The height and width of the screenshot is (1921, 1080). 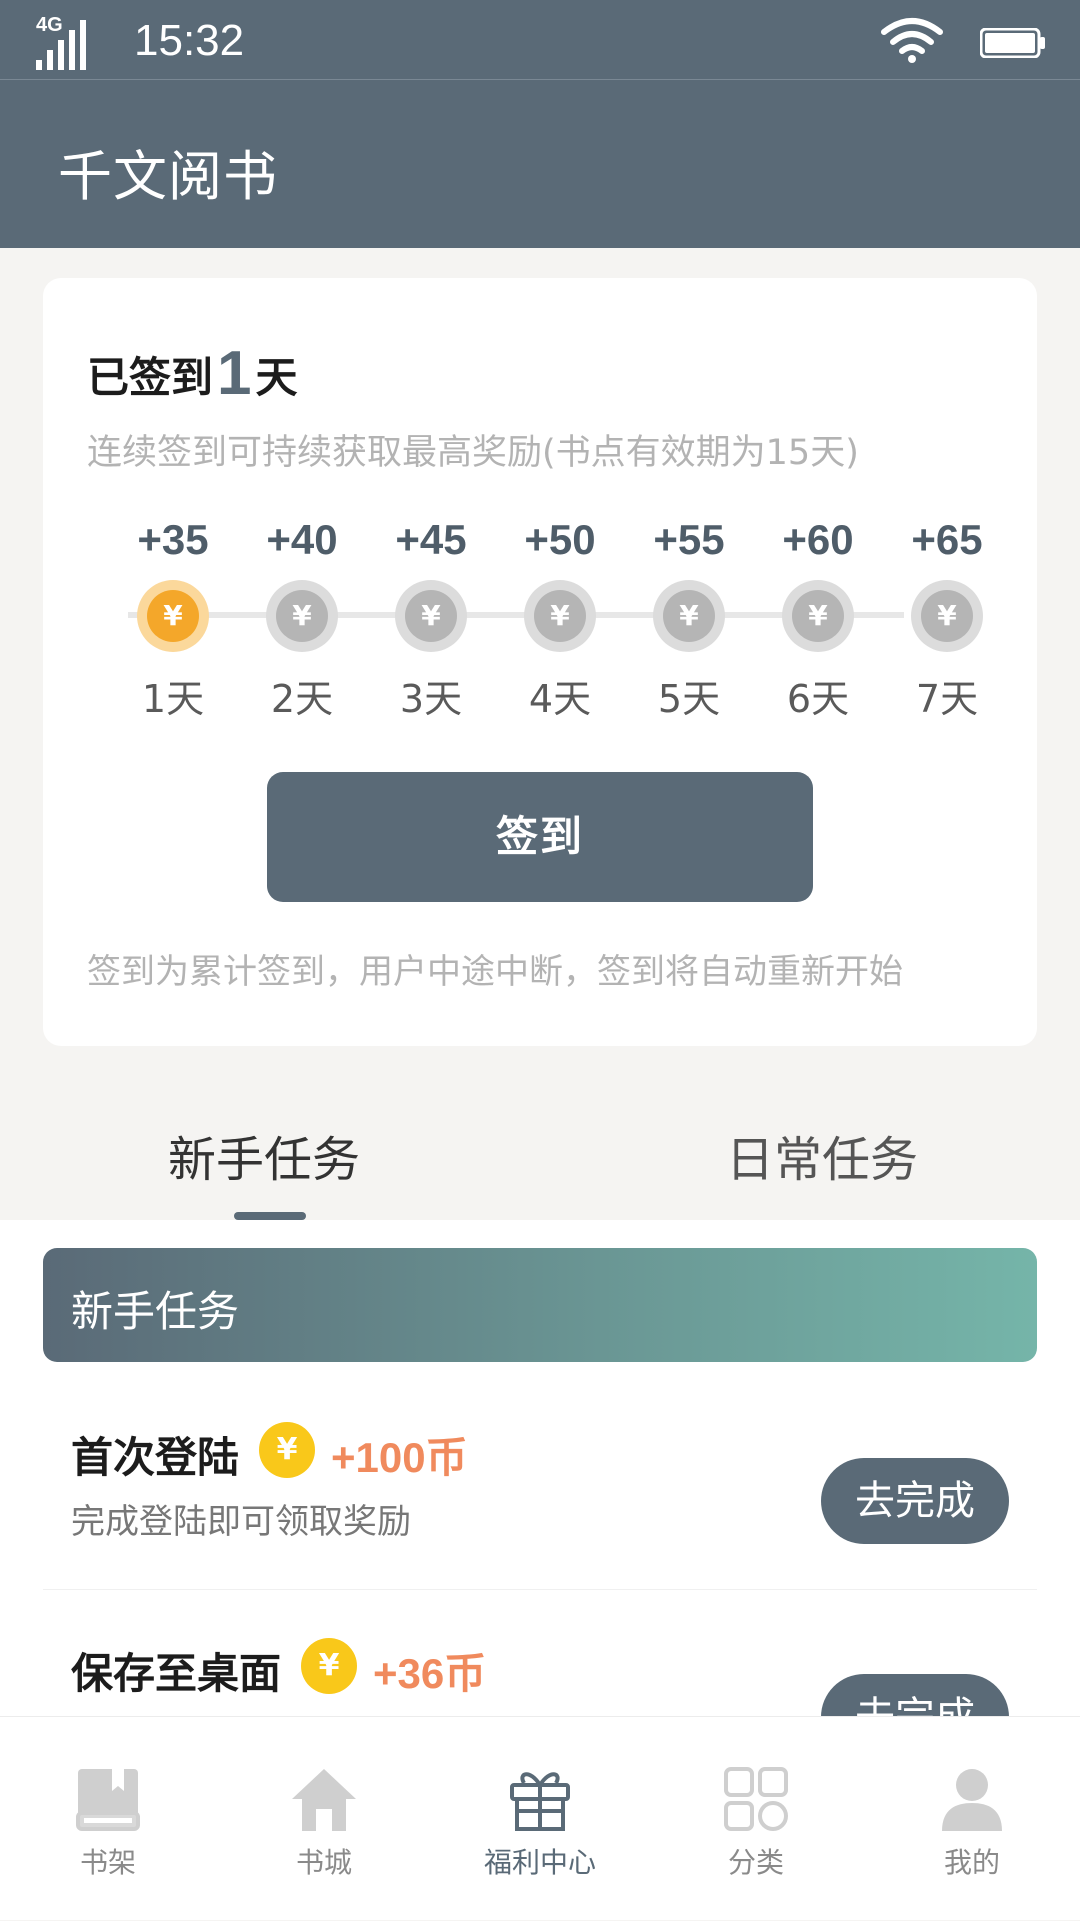 What do you see at coordinates (495, 972) in the screenshot?
I see `checkin-note: 签到为累计签到，用户中途中断，签到将自动重新开始` at bounding box center [495, 972].